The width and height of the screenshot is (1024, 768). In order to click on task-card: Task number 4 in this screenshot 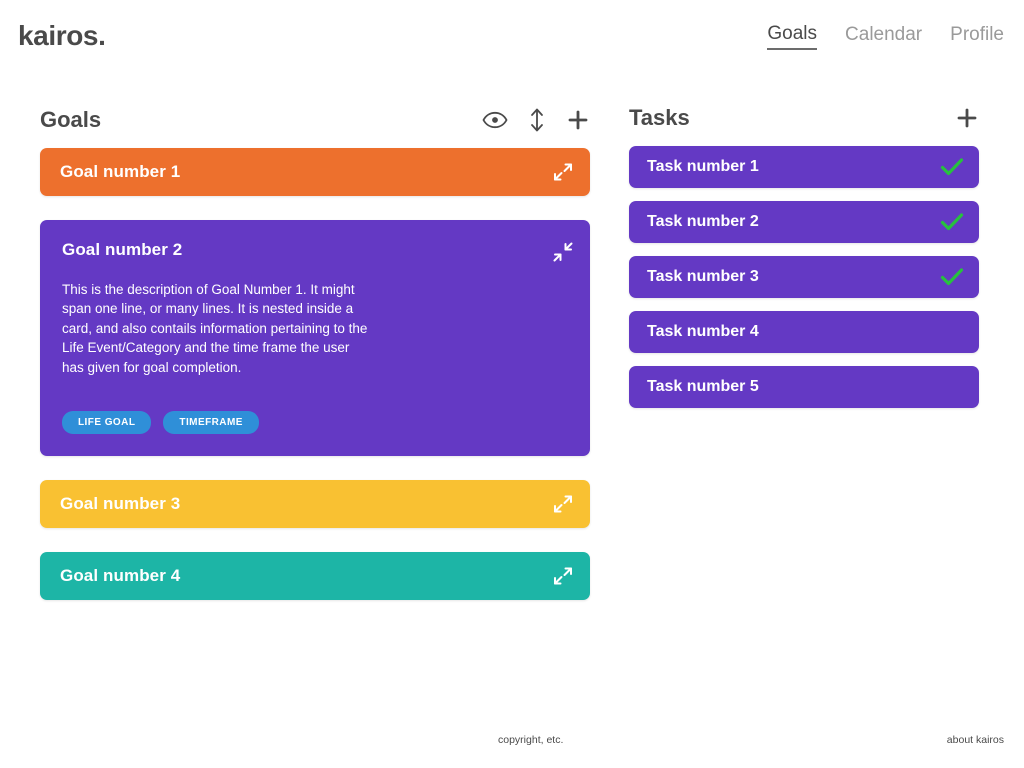, I will do `click(804, 332)`.